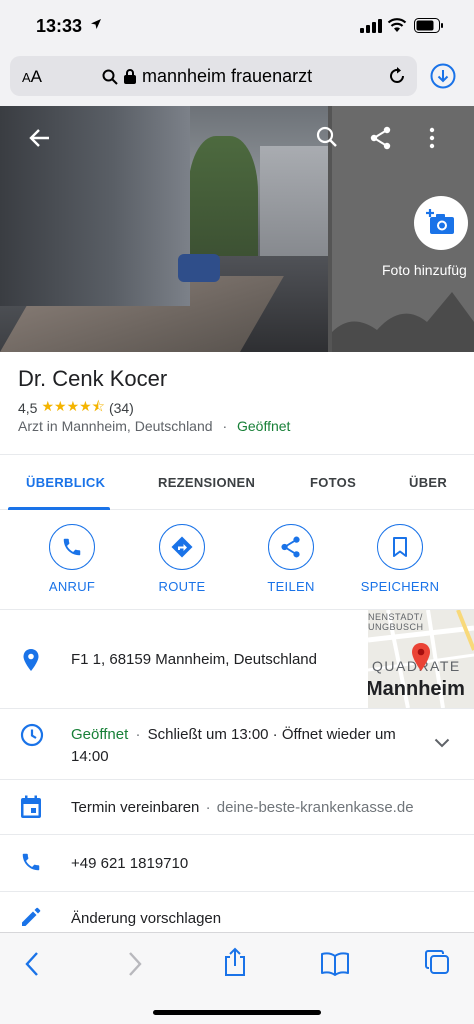 The width and height of the screenshot is (474, 1024). I want to click on appointment-label: Termin vereinbaren, so click(135, 807).